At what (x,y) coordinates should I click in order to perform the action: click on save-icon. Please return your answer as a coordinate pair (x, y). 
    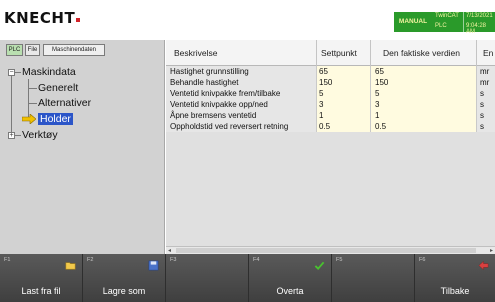
    Looking at the image, I should click on (153, 265).